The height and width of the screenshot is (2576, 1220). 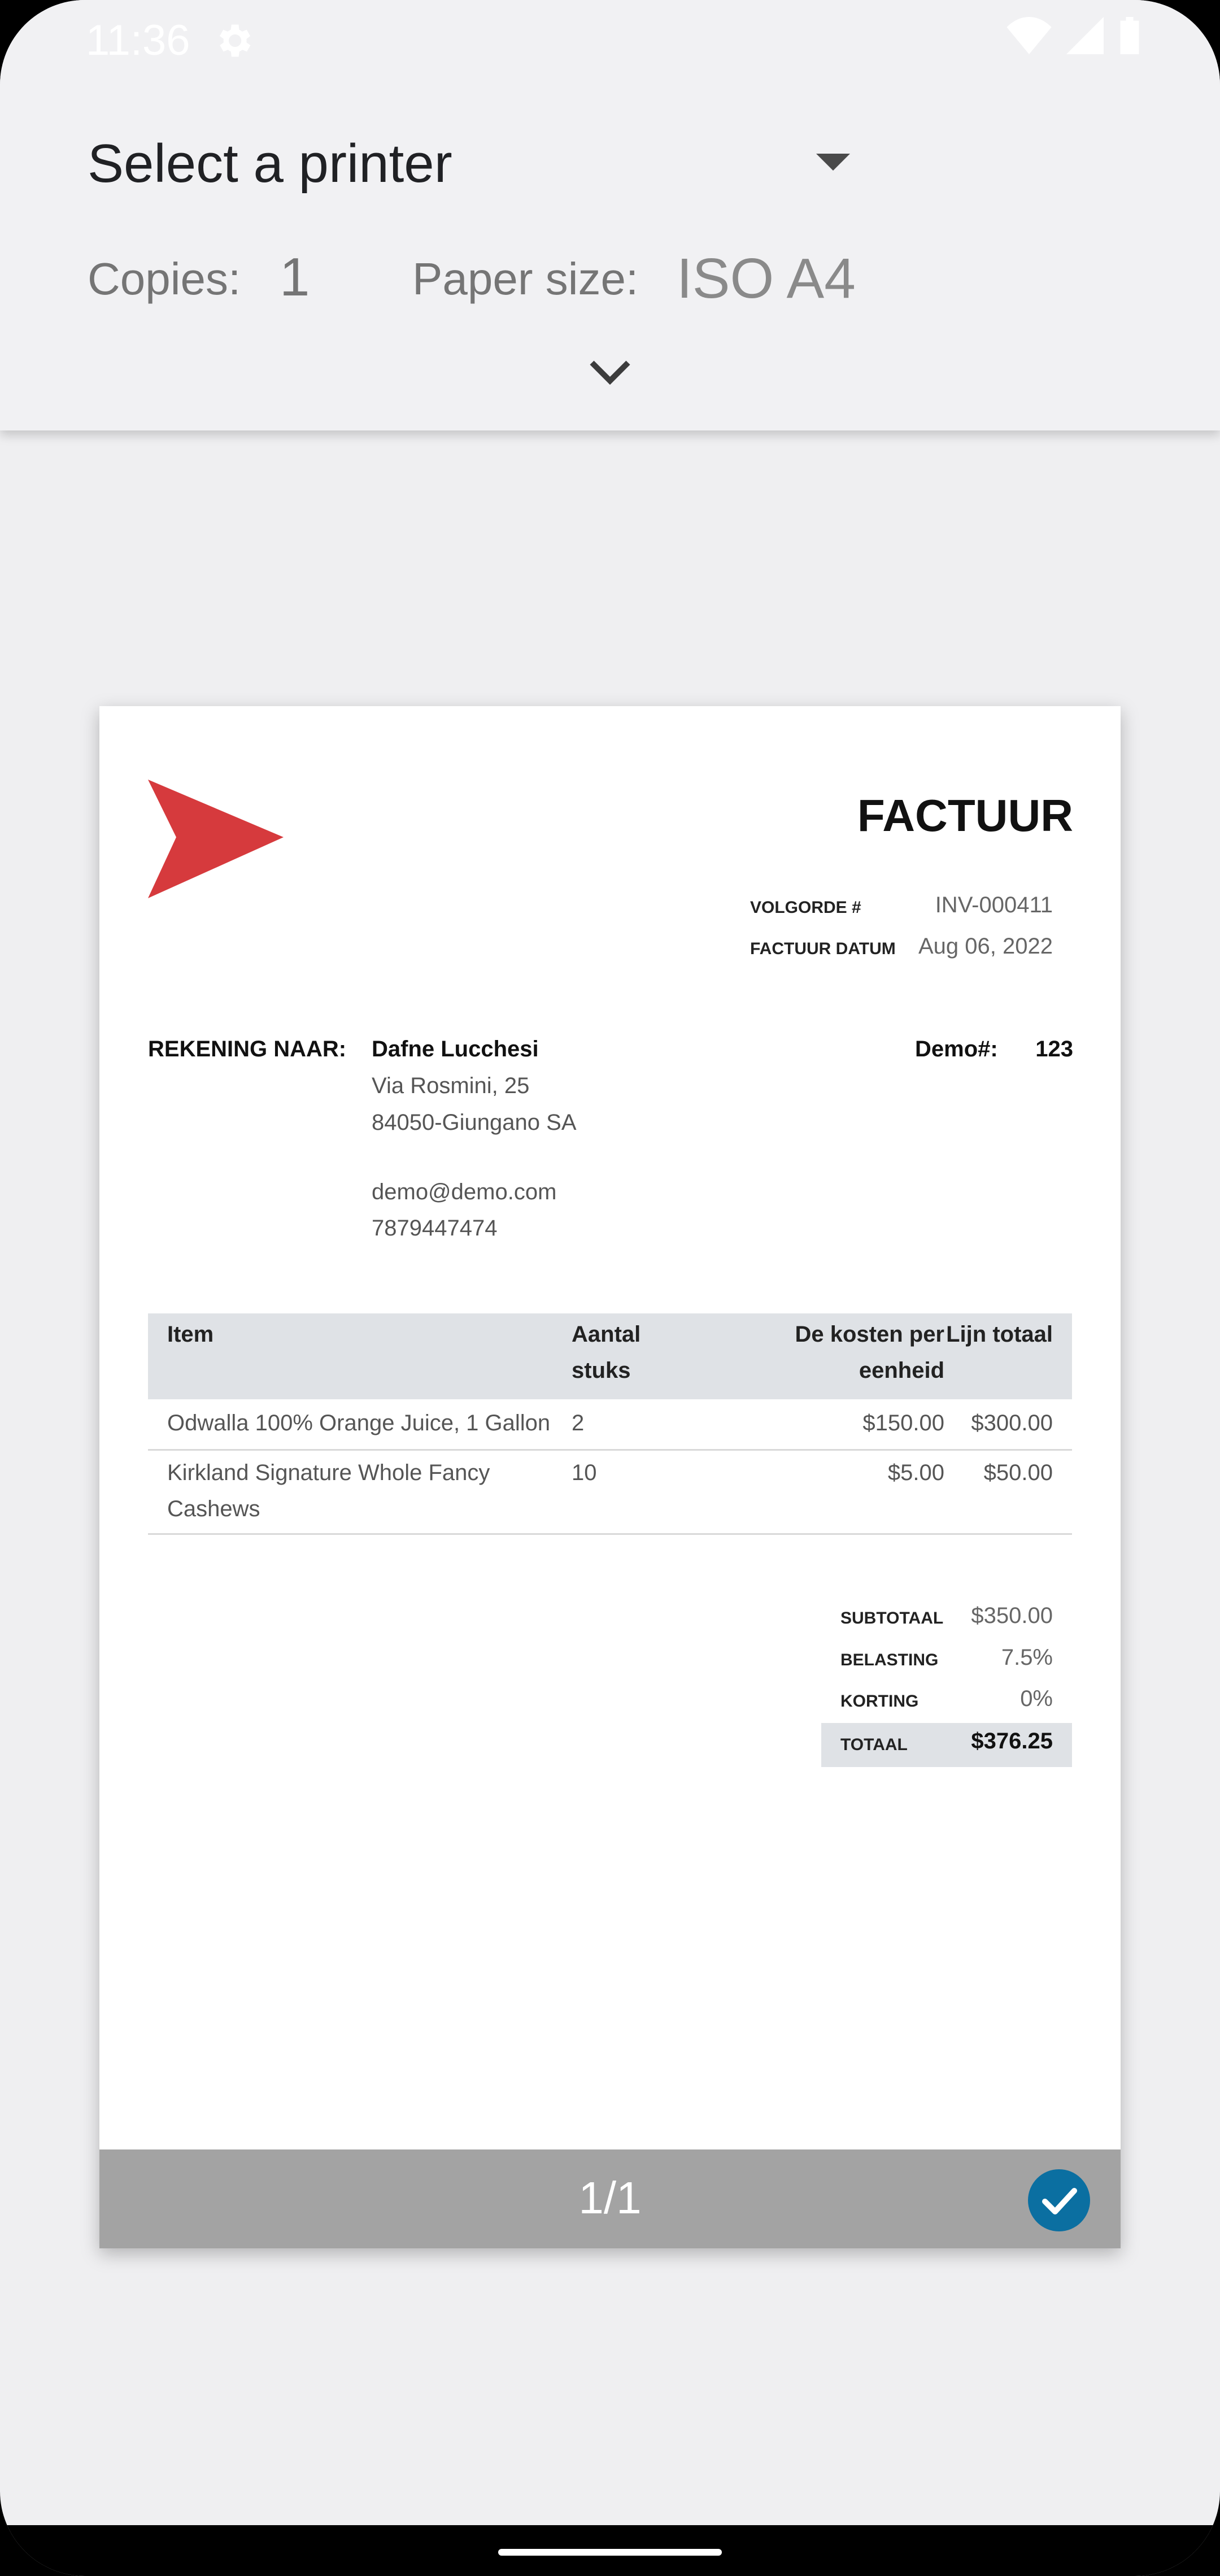 What do you see at coordinates (1036, 1698) in the screenshot?
I see `discount-value: 0%` at bounding box center [1036, 1698].